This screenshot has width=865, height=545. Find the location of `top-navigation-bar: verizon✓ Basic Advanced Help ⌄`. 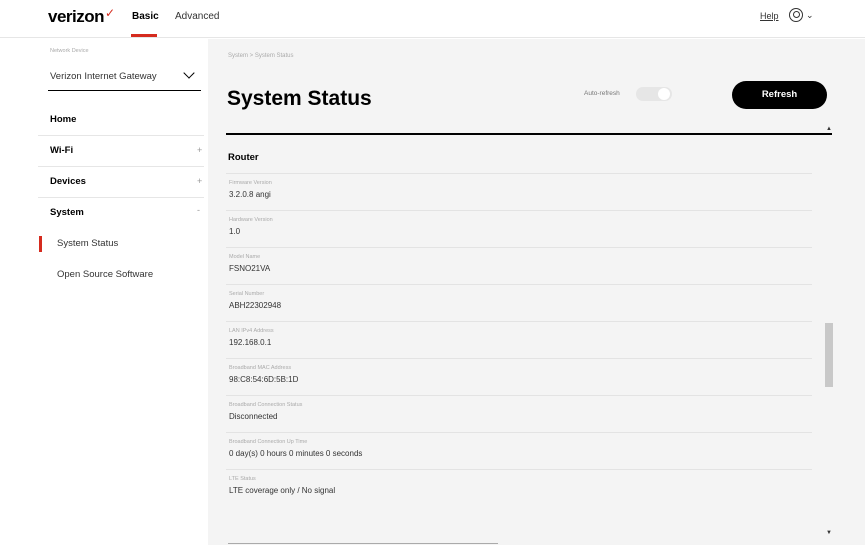

top-navigation-bar: verizon✓ Basic Advanced Help ⌄ is located at coordinates (432, 19).